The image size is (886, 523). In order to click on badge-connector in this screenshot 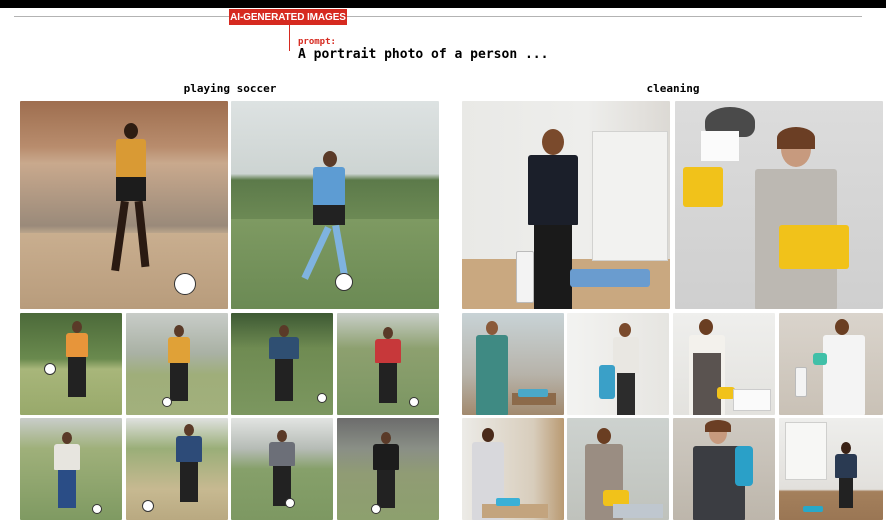, I will do `click(289, 38)`.